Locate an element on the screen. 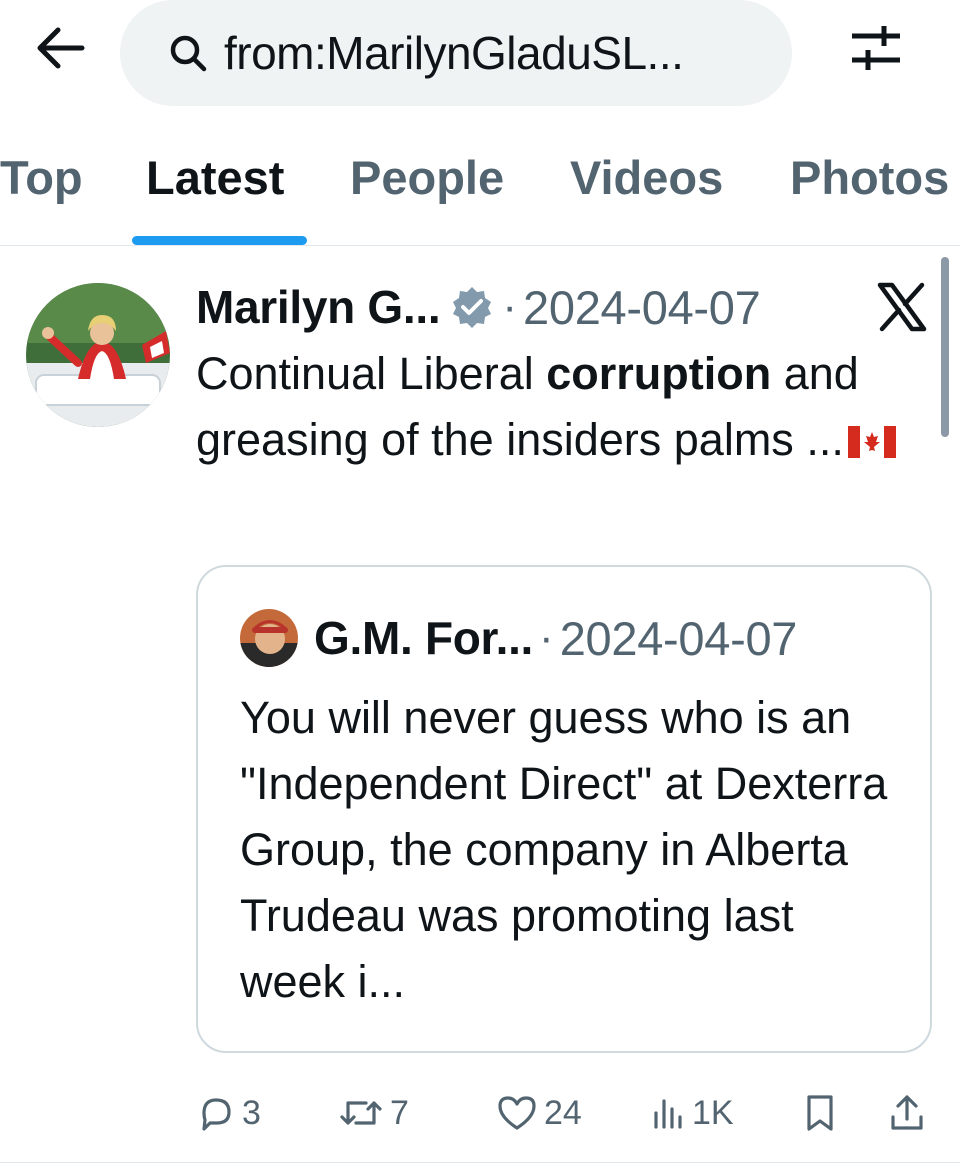 The width and height of the screenshot is (960, 1165). retweet-icon is located at coordinates (361, 1113).